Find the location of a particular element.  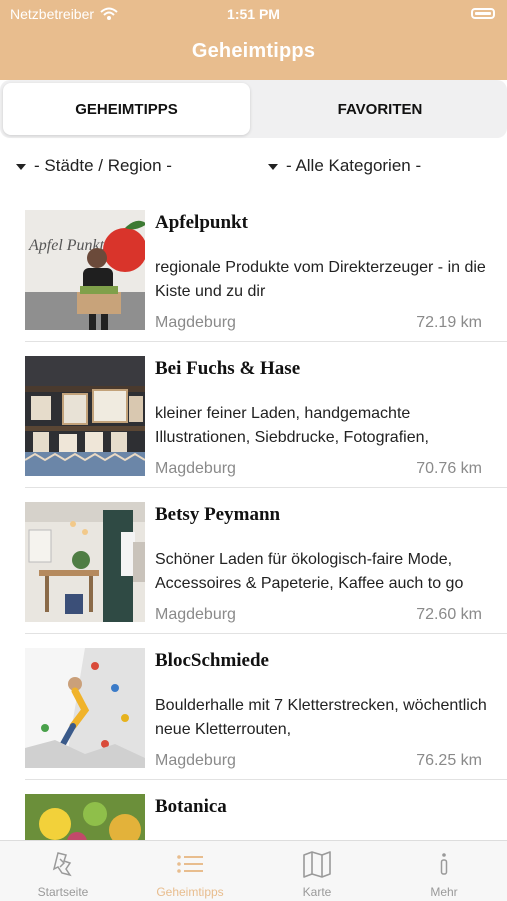

betsy-peymann-photo is located at coordinates (85, 562).